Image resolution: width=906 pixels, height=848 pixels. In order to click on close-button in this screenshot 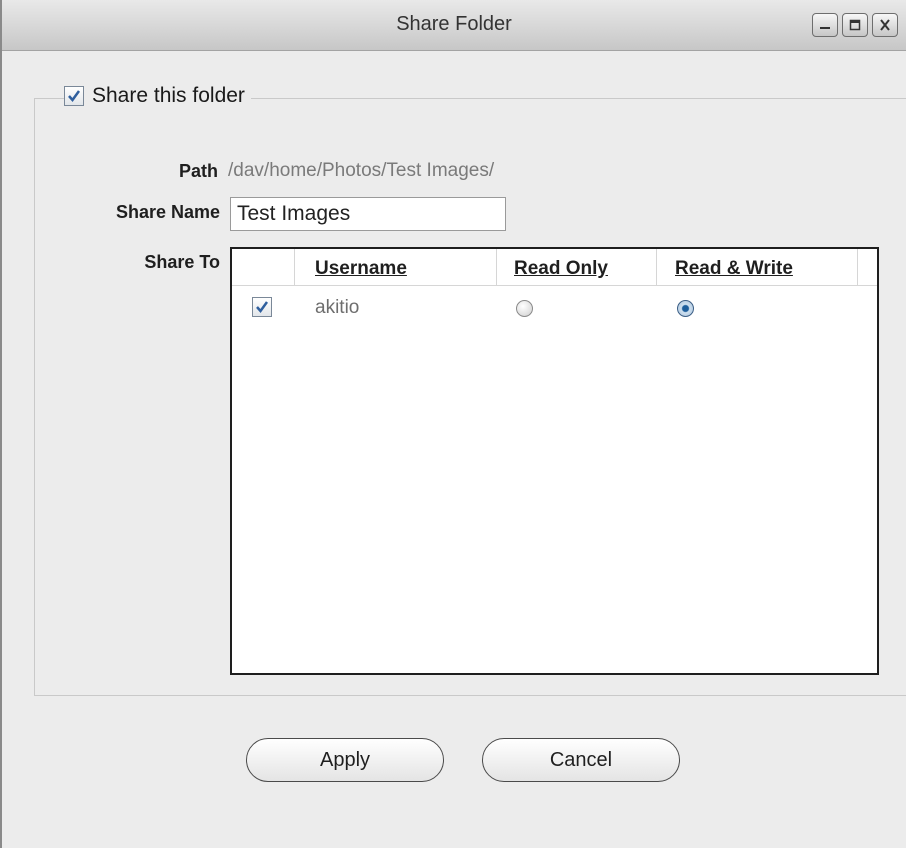, I will do `click(885, 25)`.